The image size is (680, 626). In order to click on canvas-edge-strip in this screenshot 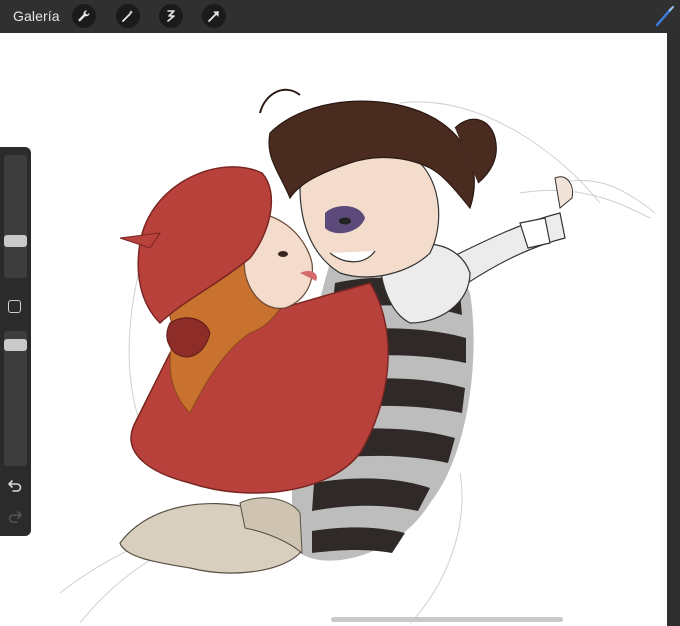, I will do `click(673, 329)`.